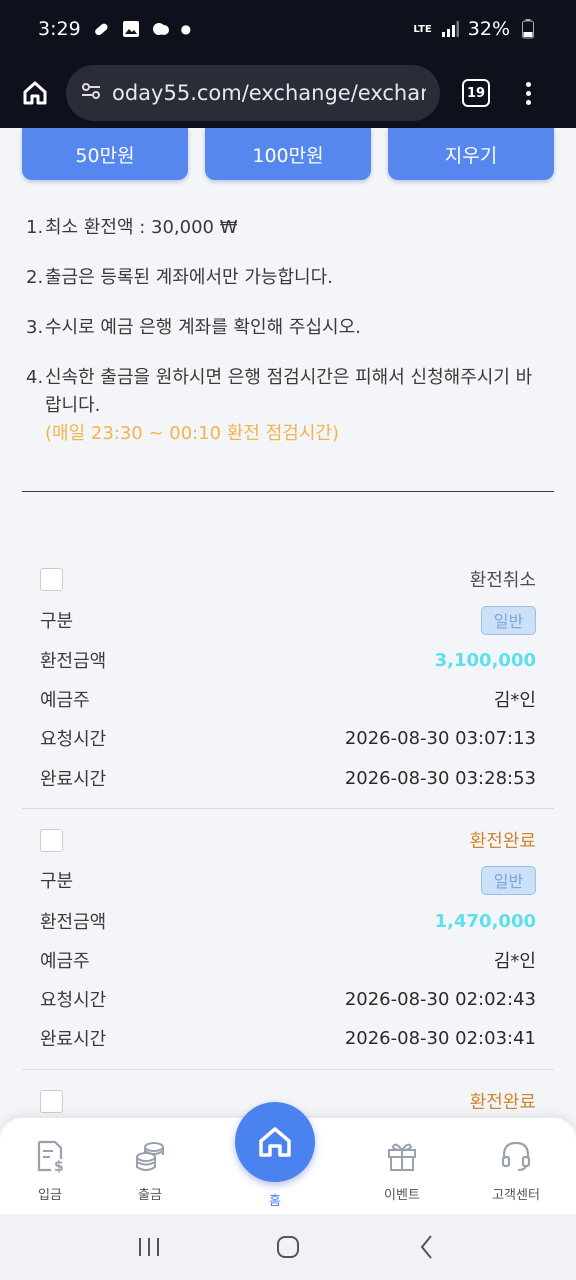 The width and height of the screenshot is (576, 1280). Describe the element at coordinates (288, 29) in the screenshot. I see `status-bar: 3:29 ● LTE 32%` at that location.